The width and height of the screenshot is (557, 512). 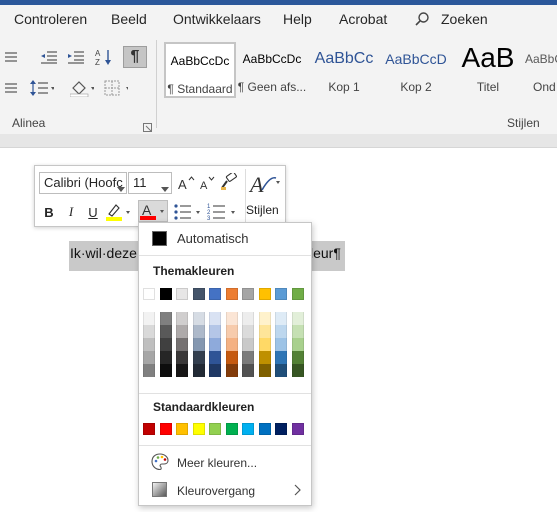 What do you see at coordinates (83, 183) in the screenshot?
I see `font-name-box: Calibri (Hoofc` at bounding box center [83, 183].